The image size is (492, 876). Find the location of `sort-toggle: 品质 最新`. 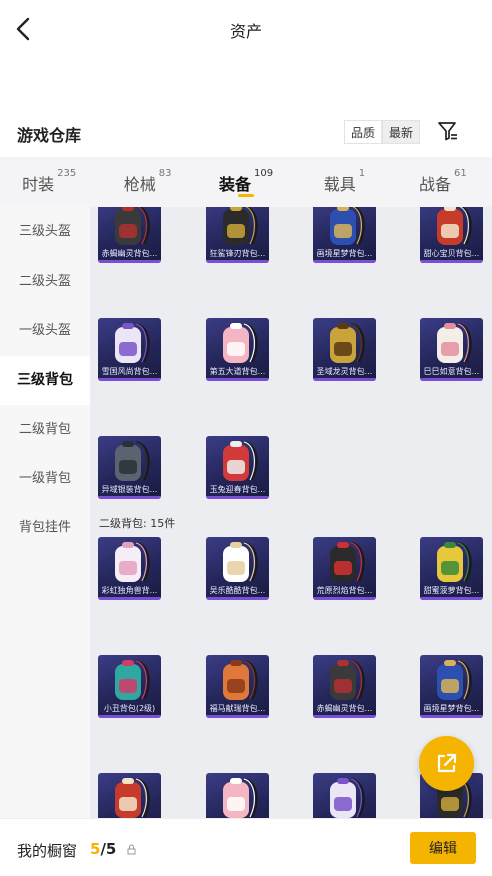

sort-toggle: 品质 最新 is located at coordinates (382, 132).